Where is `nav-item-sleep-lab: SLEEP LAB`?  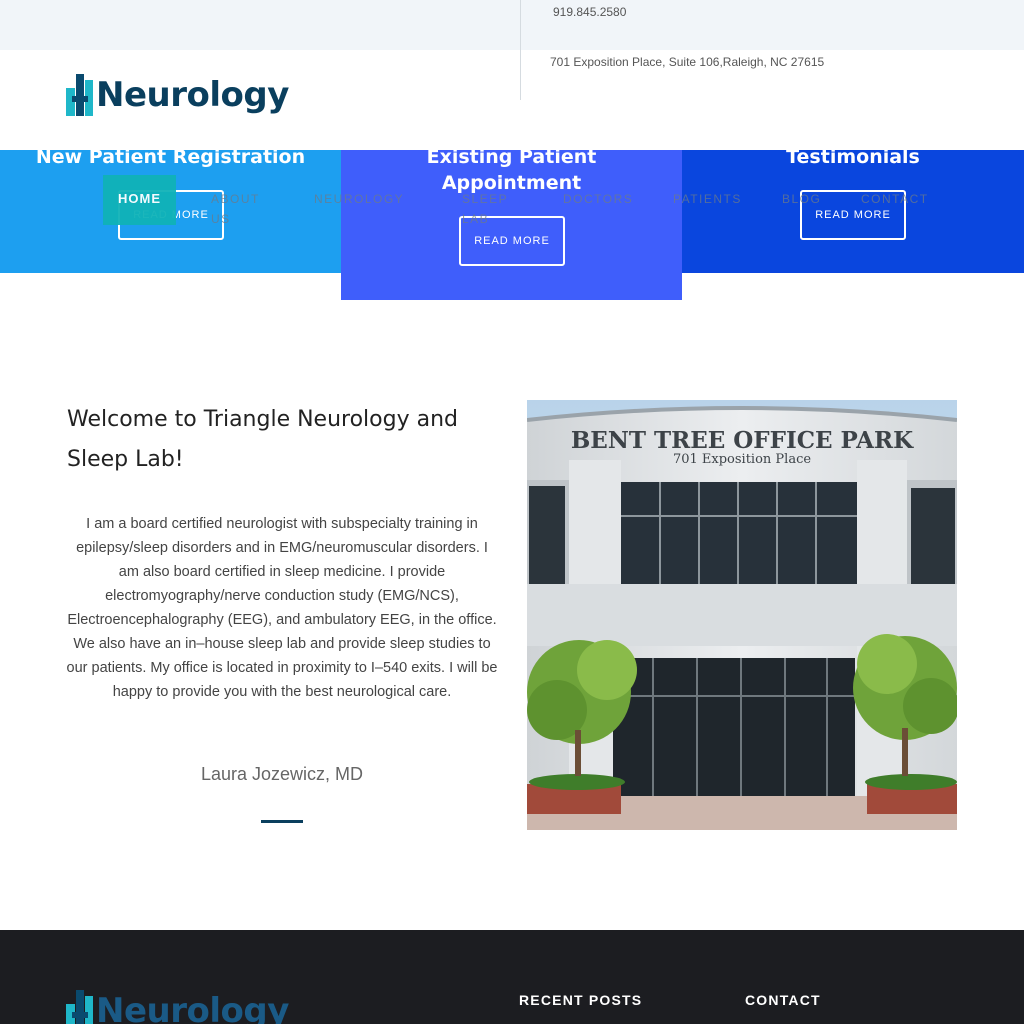
nav-item-sleep-lab: SLEEP LAB is located at coordinates (488, 209).